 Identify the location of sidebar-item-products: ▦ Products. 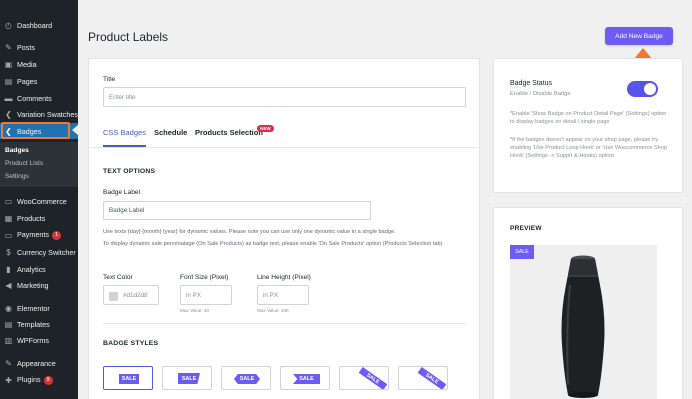
(39, 218).